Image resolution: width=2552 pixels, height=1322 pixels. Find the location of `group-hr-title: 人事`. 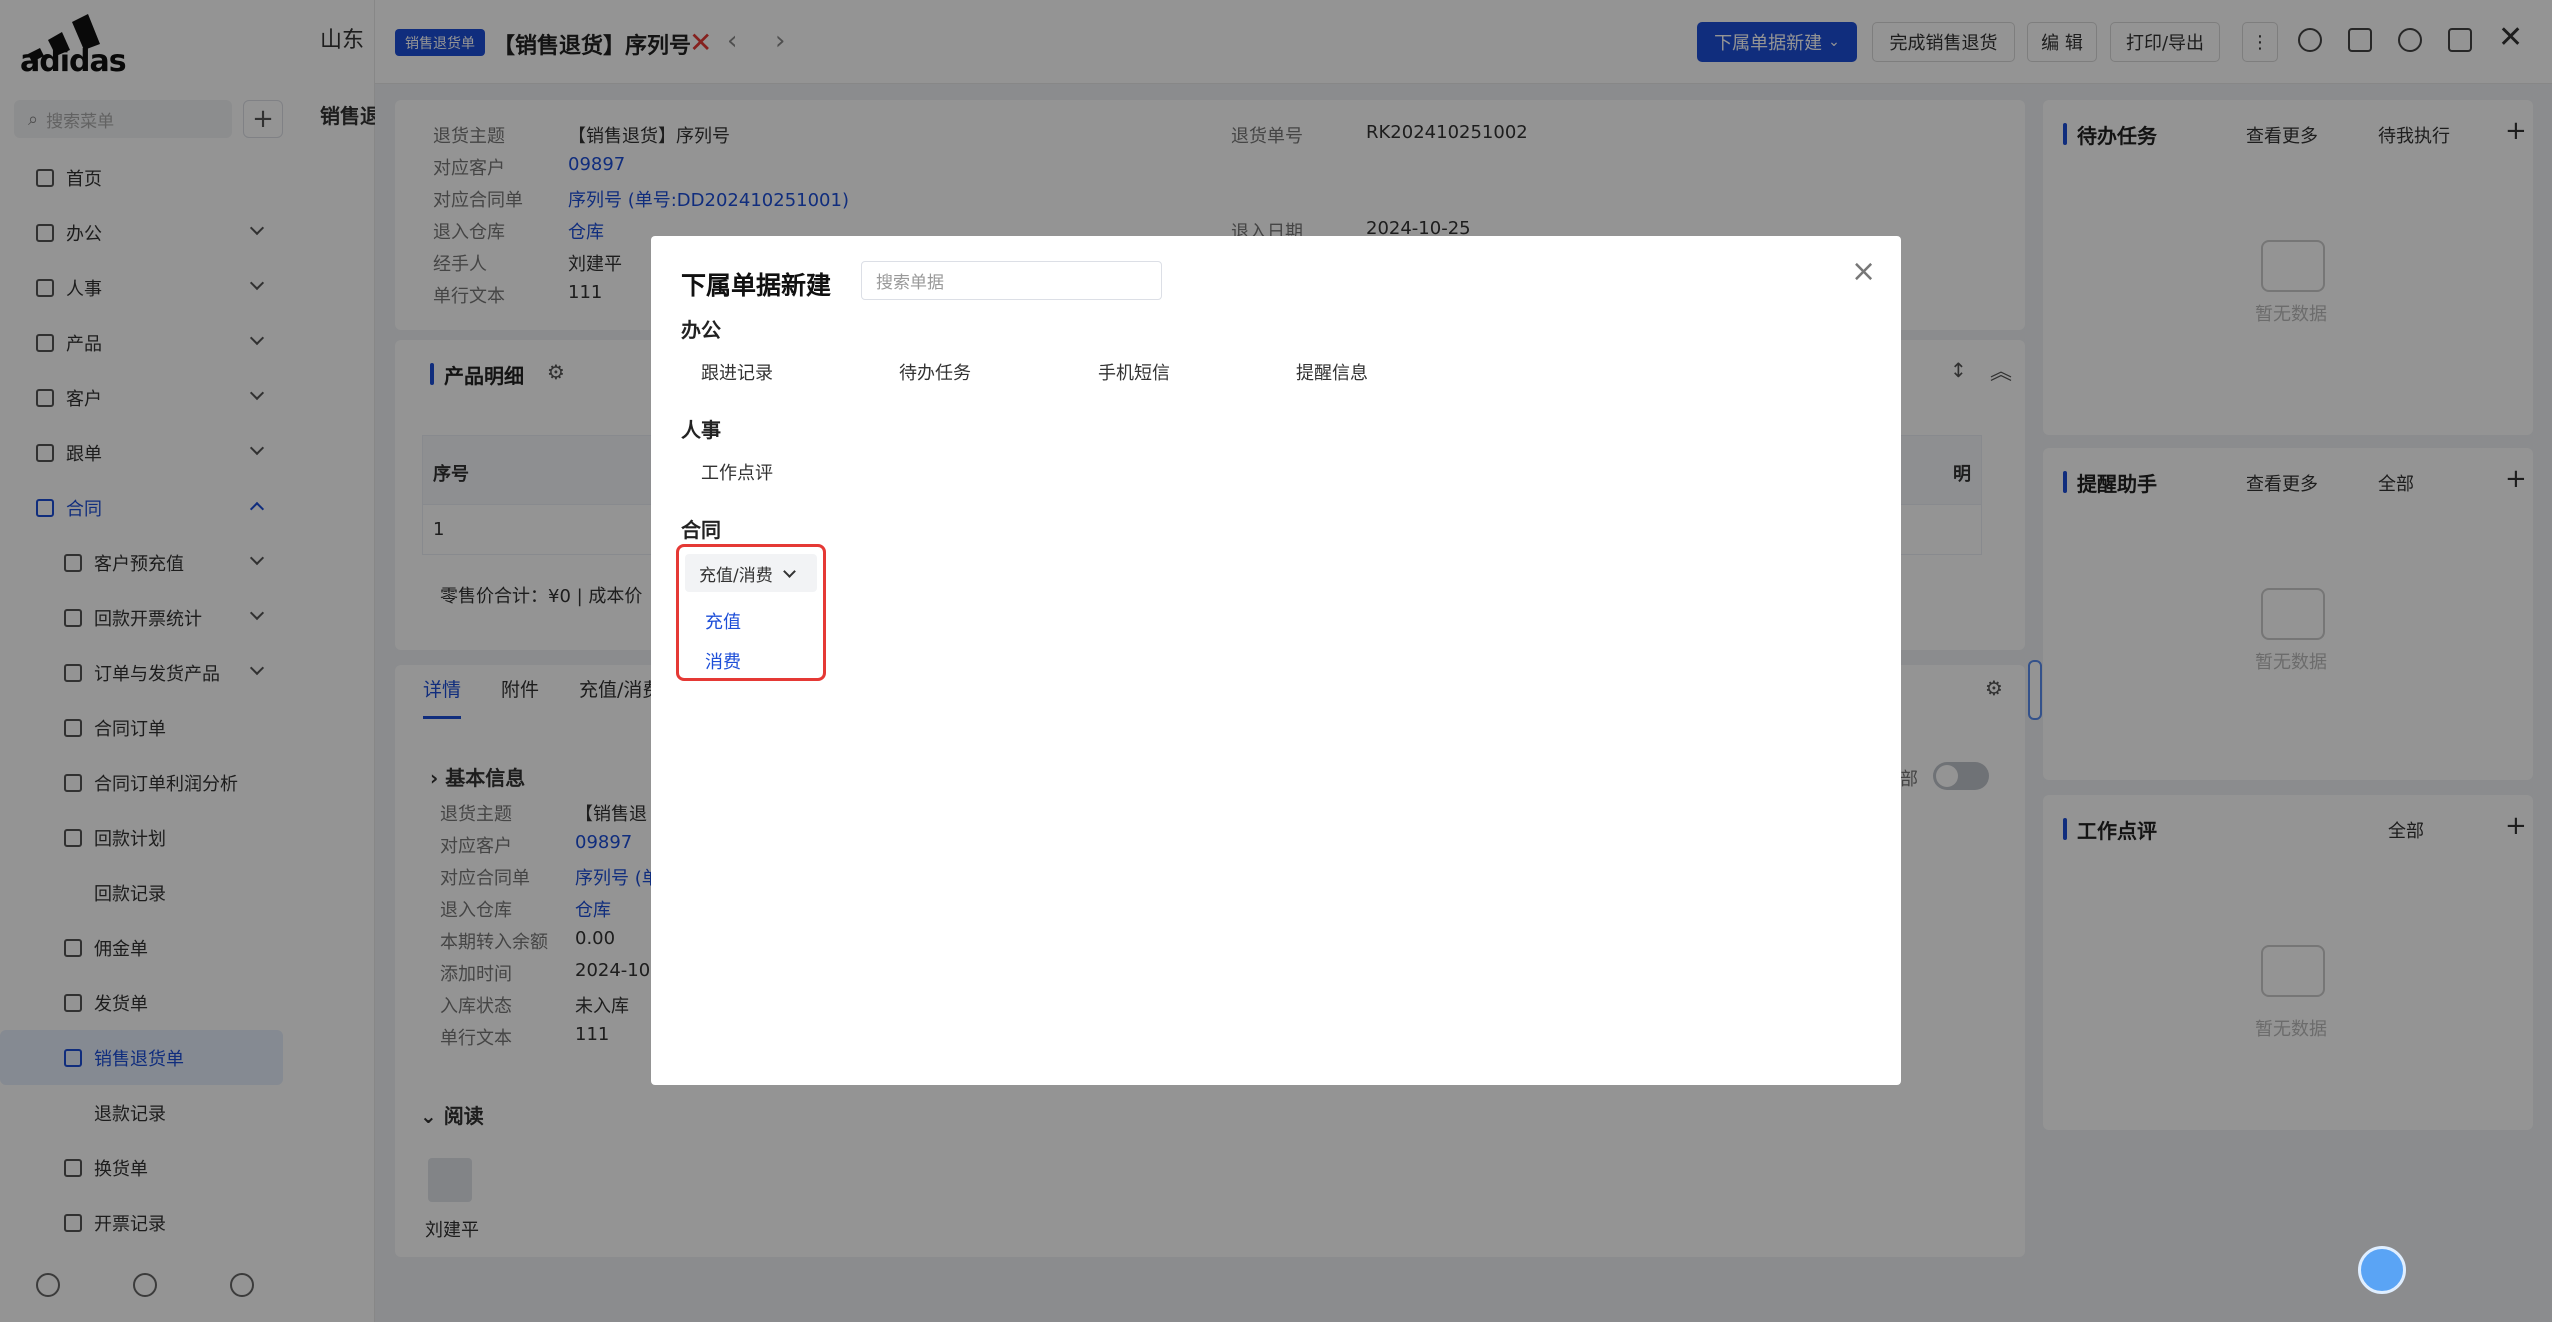

group-hr-title: 人事 is located at coordinates (701, 430).